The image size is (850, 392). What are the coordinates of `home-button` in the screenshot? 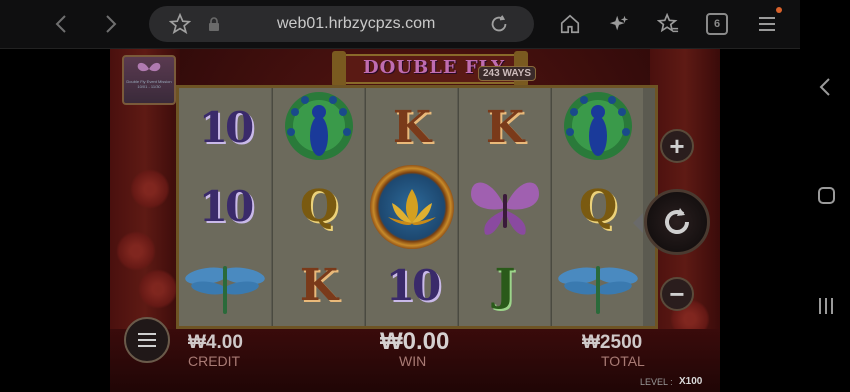 It's located at (570, 24).